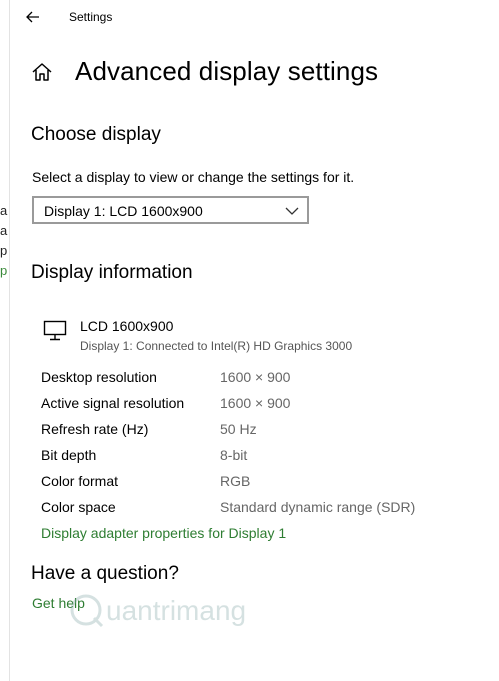 The image size is (499, 681). I want to click on watermark-logo: uantrimang, so click(176, 610).